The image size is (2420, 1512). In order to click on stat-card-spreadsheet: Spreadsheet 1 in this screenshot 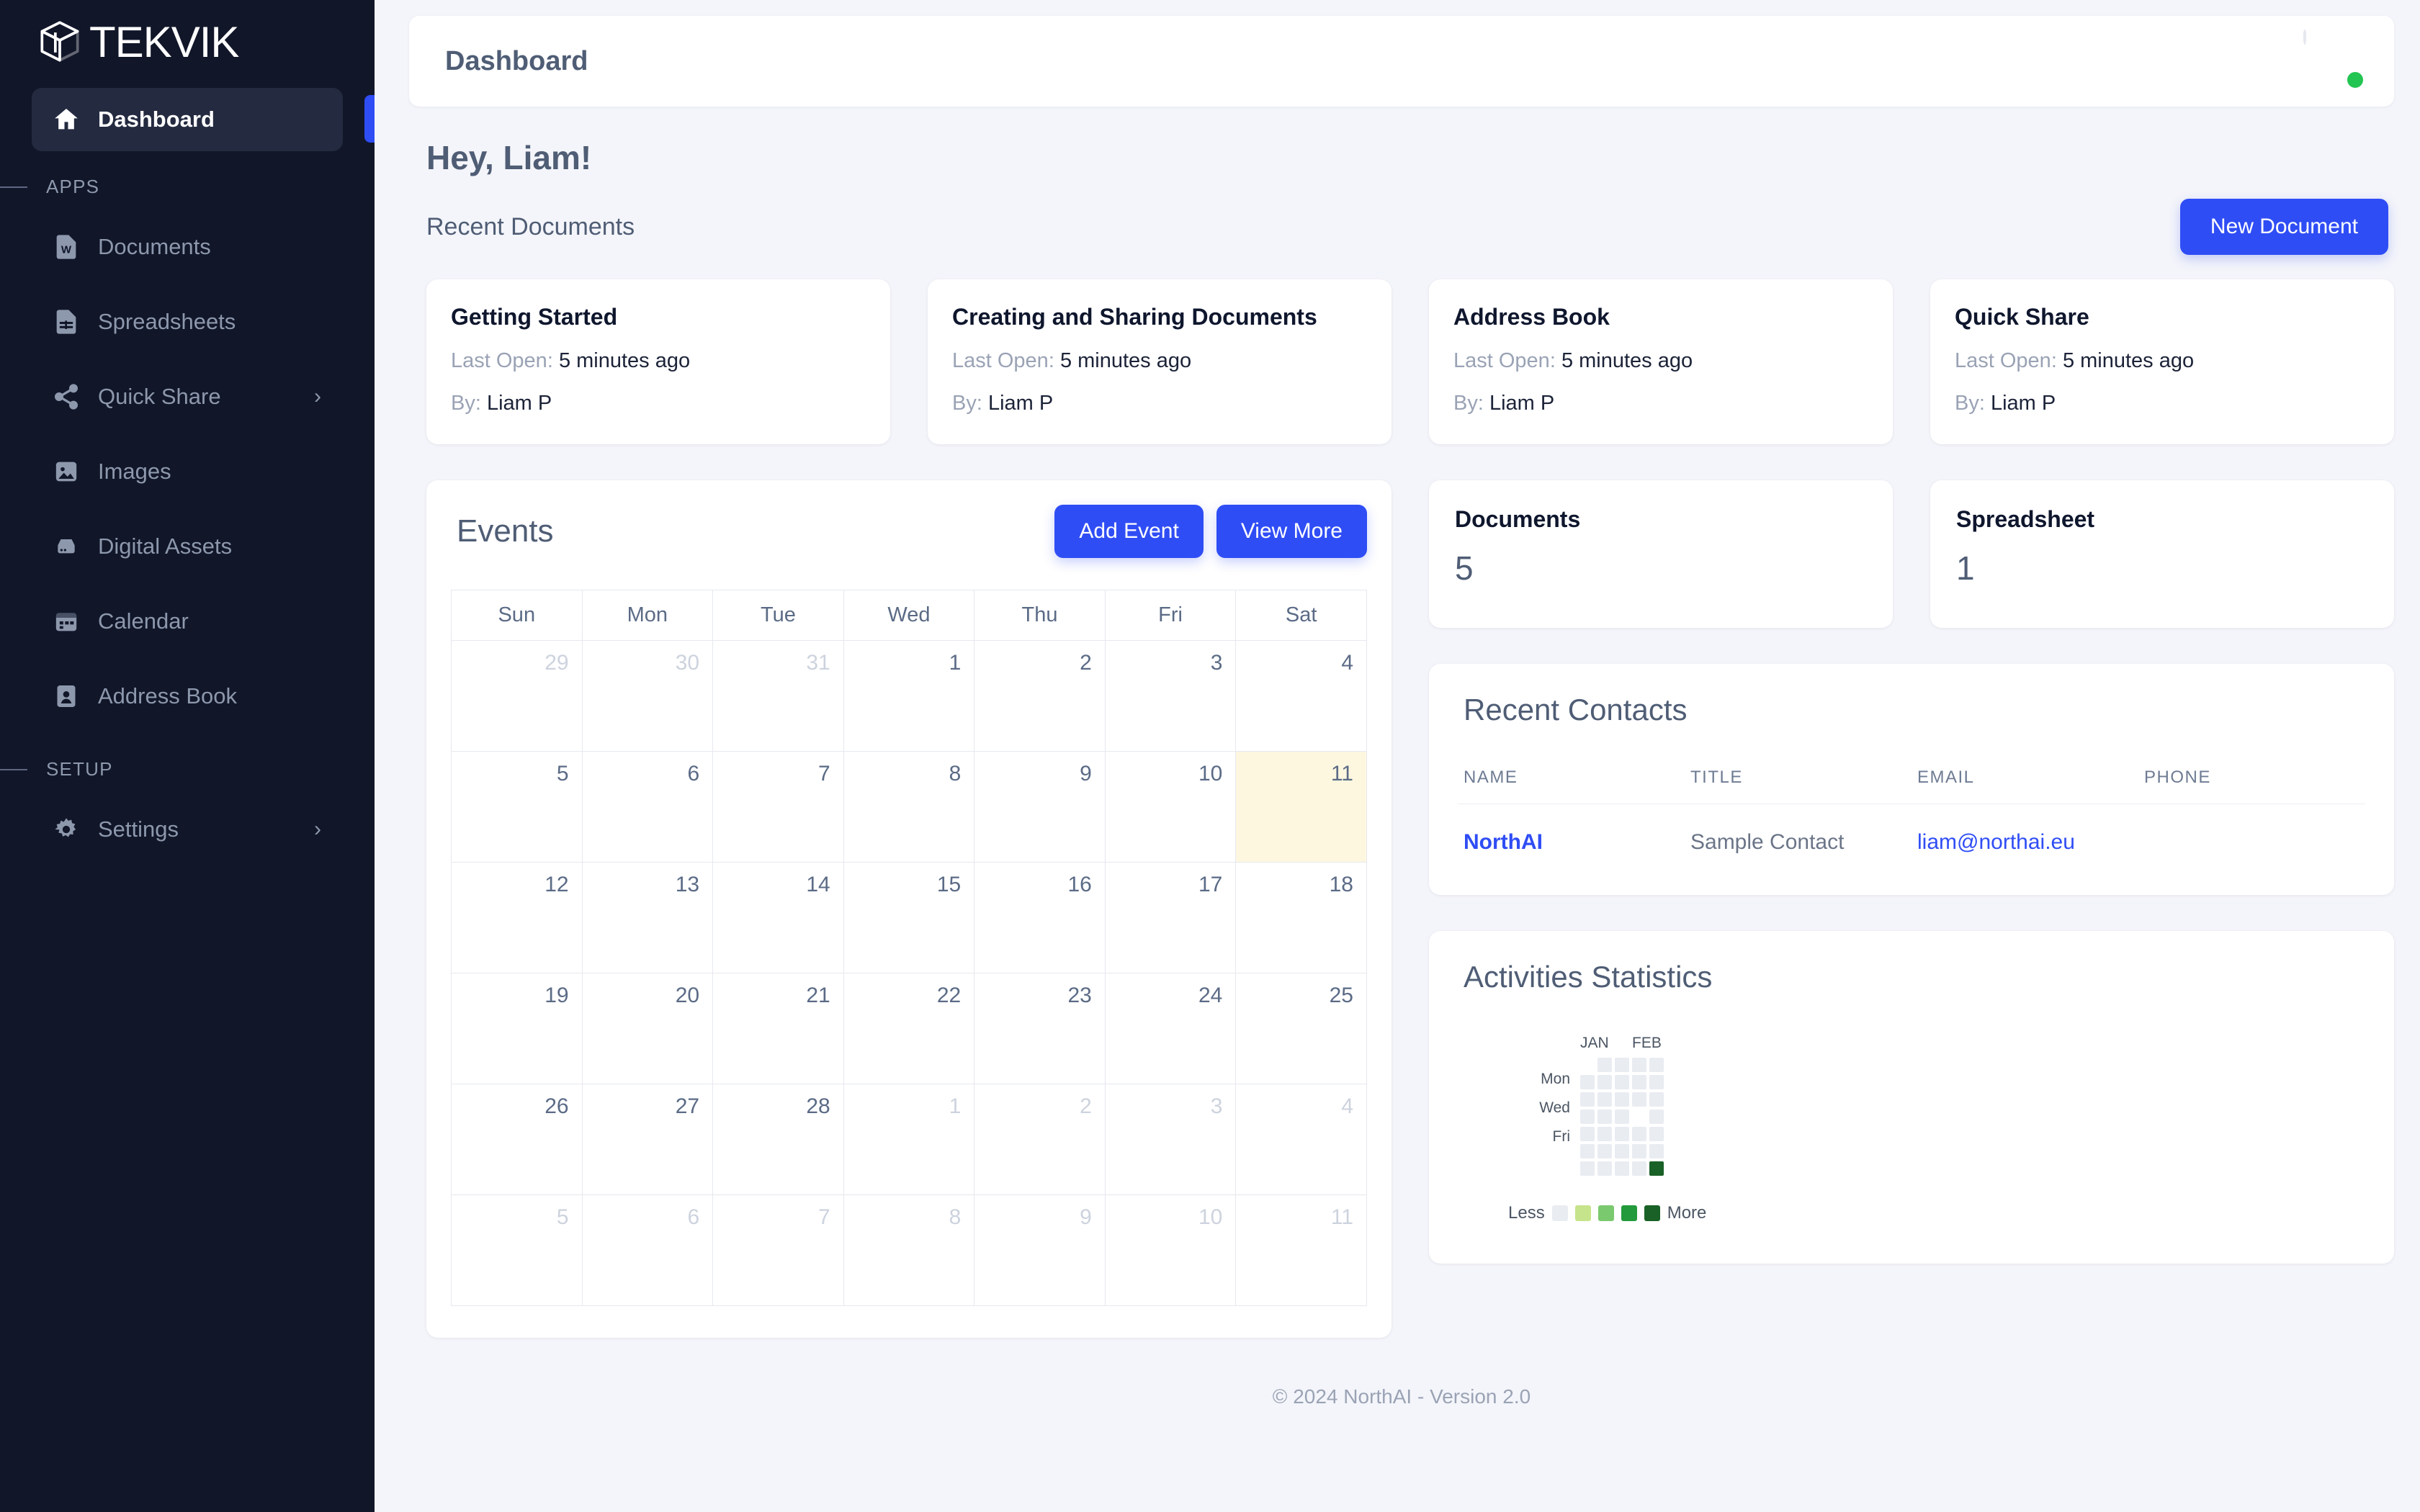, I will do `click(2162, 554)`.